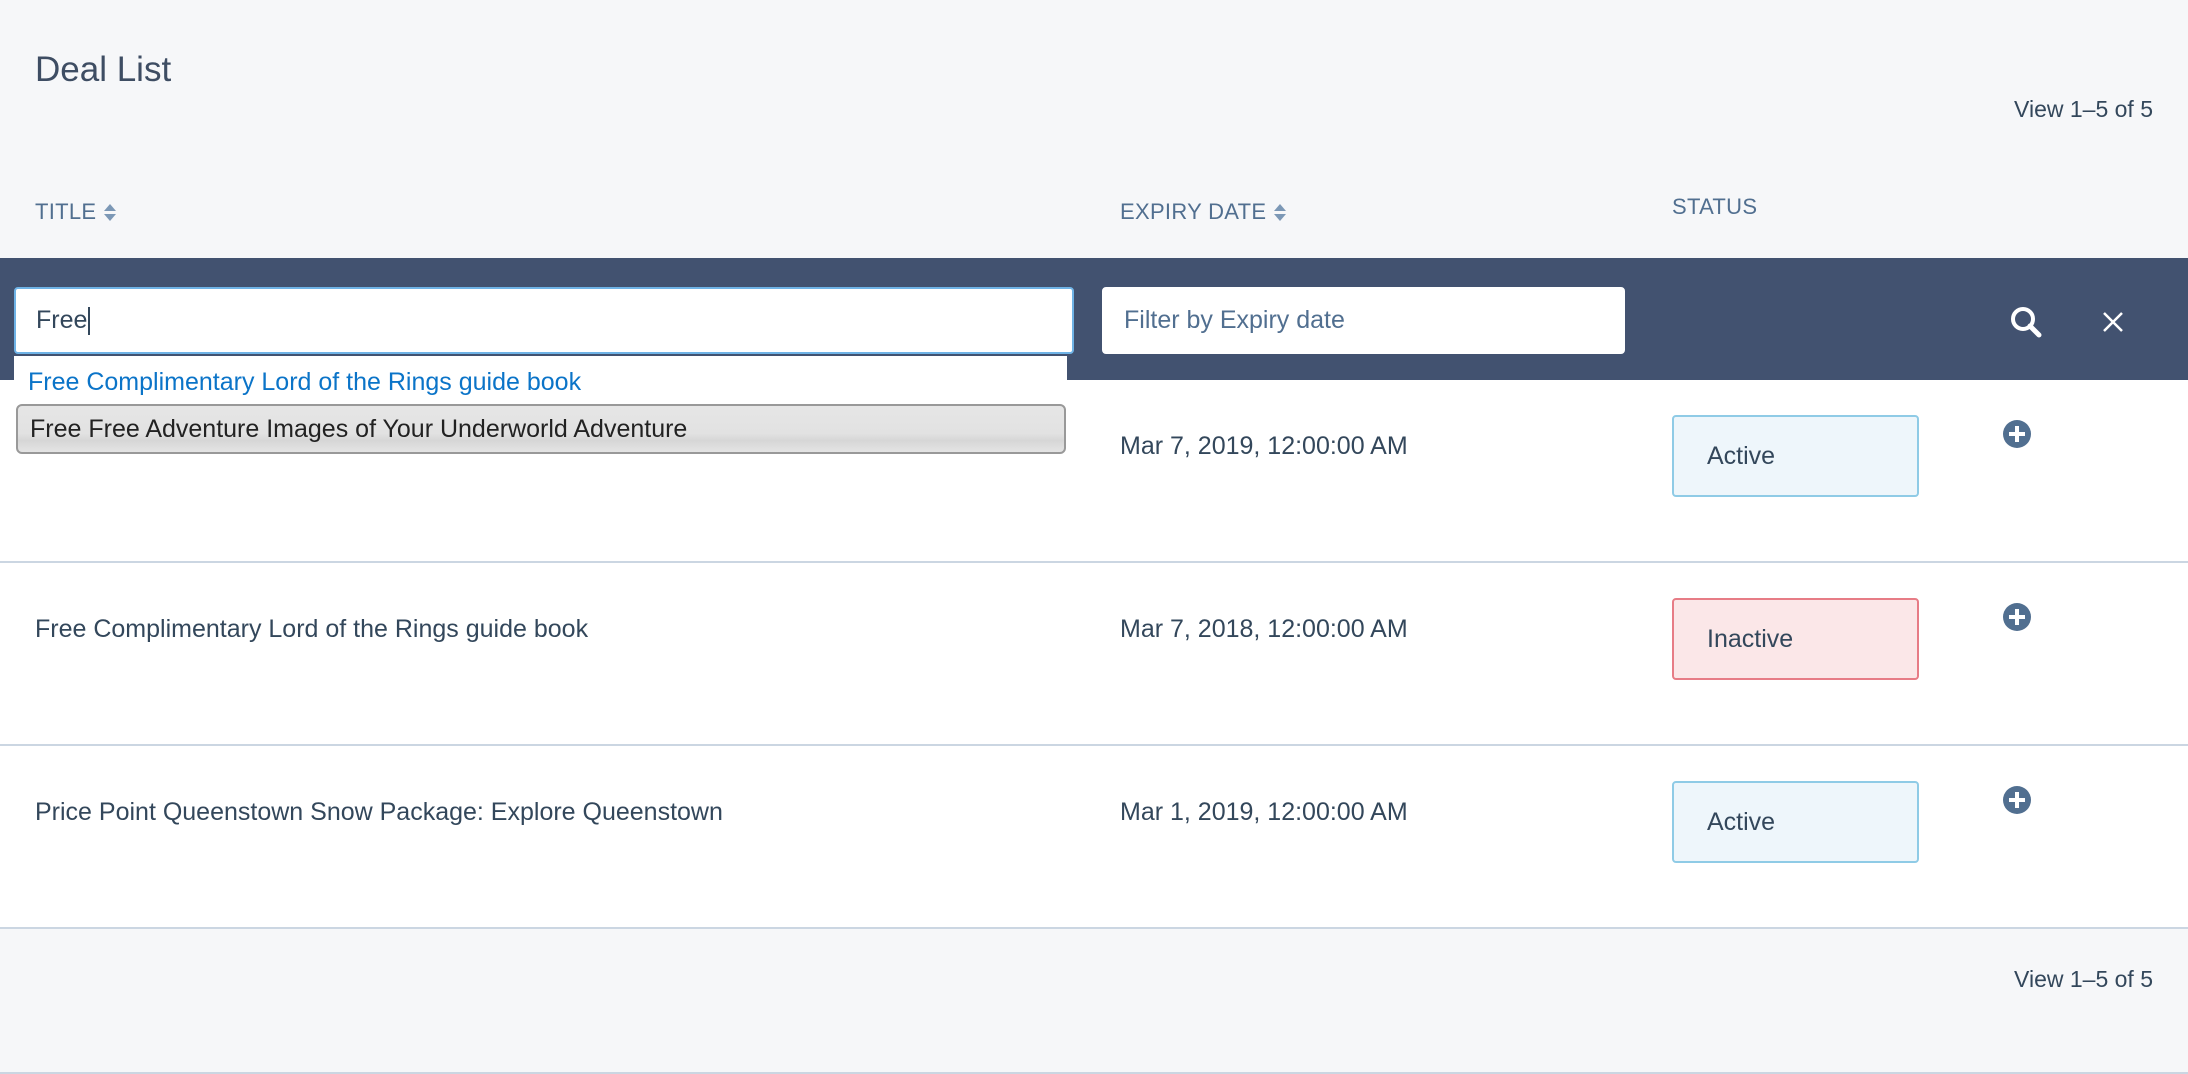 The height and width of the screenshot is (1074, 2188). Describe the element at coordinates (103, 69) in the screenshot. I see `page-title: Deal List` at that location.